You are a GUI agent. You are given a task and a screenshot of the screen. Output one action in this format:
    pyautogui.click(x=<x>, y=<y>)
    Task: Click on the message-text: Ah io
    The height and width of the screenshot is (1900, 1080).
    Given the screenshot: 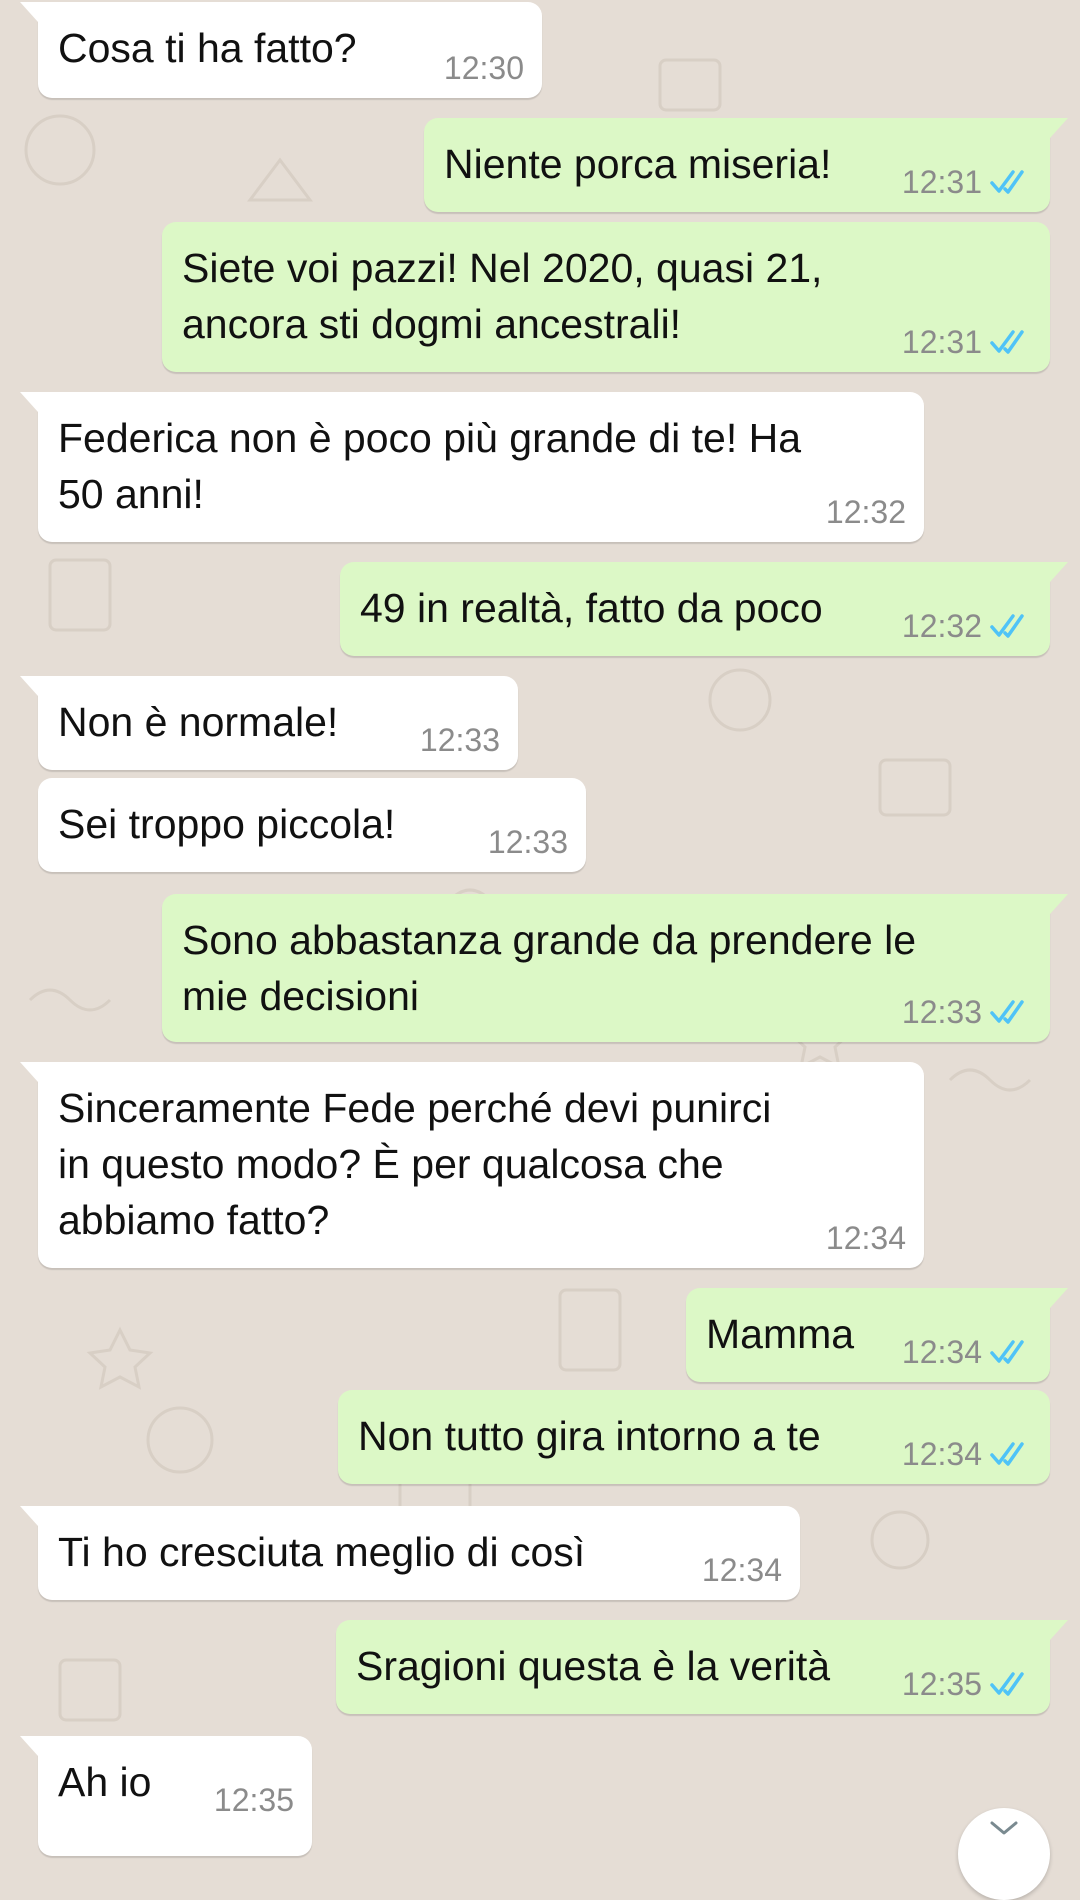 What is the action you would take?
    pyautogui.click(x=105, y=1782)
    